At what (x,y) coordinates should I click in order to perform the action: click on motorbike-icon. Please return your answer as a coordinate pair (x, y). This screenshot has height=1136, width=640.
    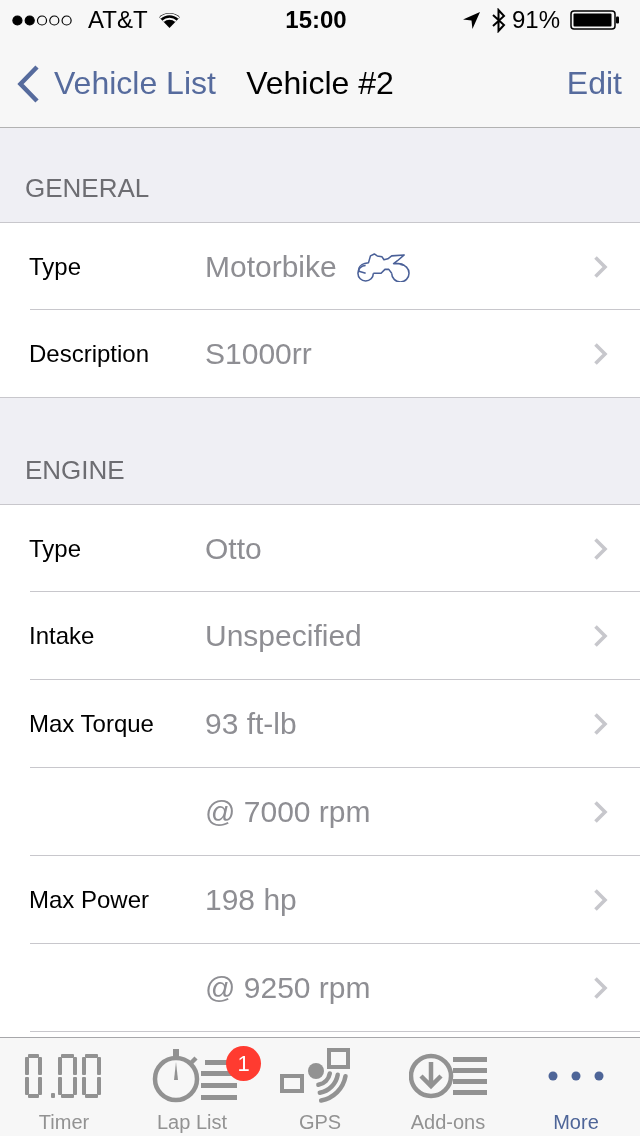
    Looking at the image, I should click on (382, 266).